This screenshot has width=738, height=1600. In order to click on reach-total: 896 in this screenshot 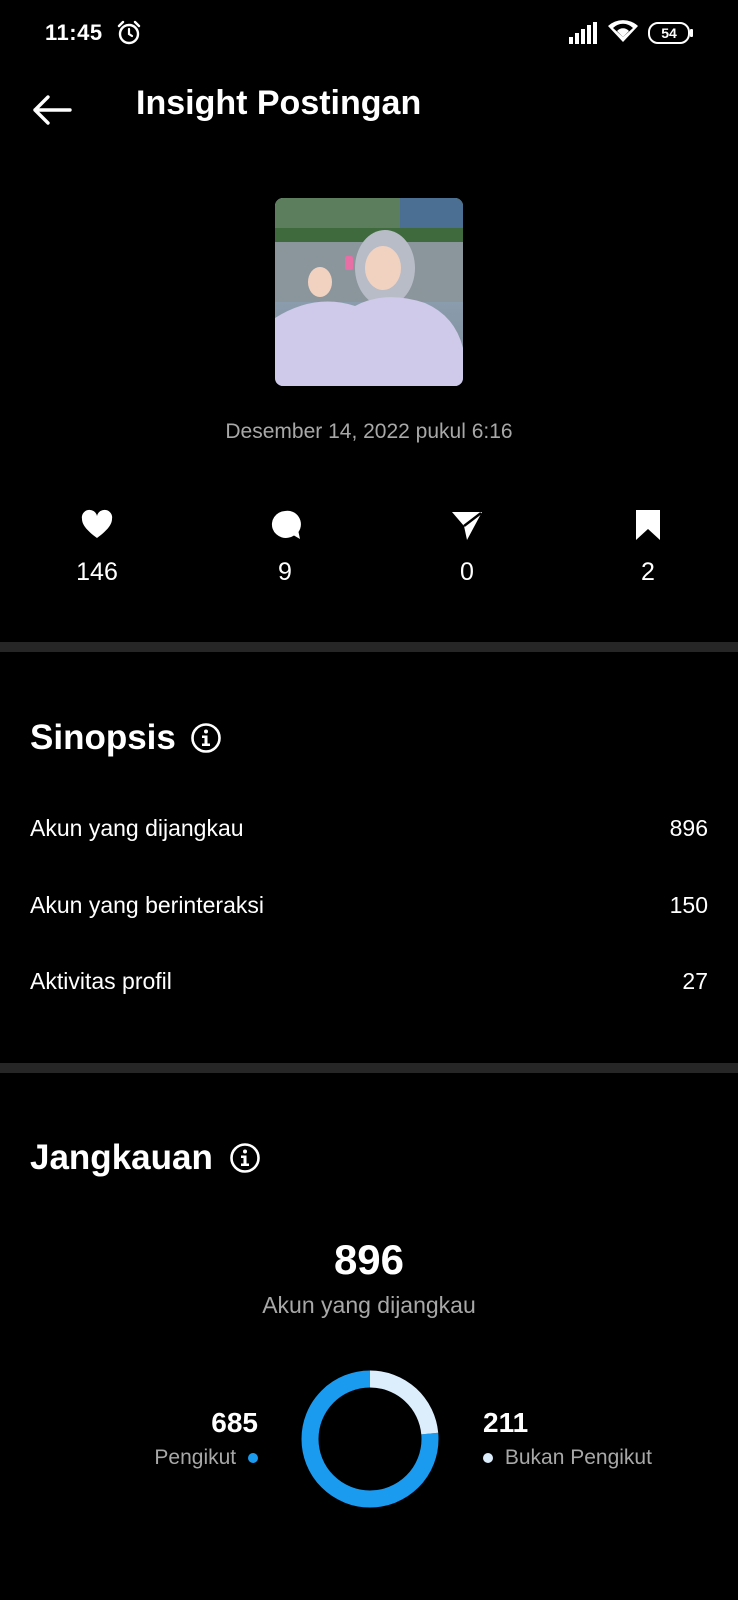, I will do `click(369, 1259)`.